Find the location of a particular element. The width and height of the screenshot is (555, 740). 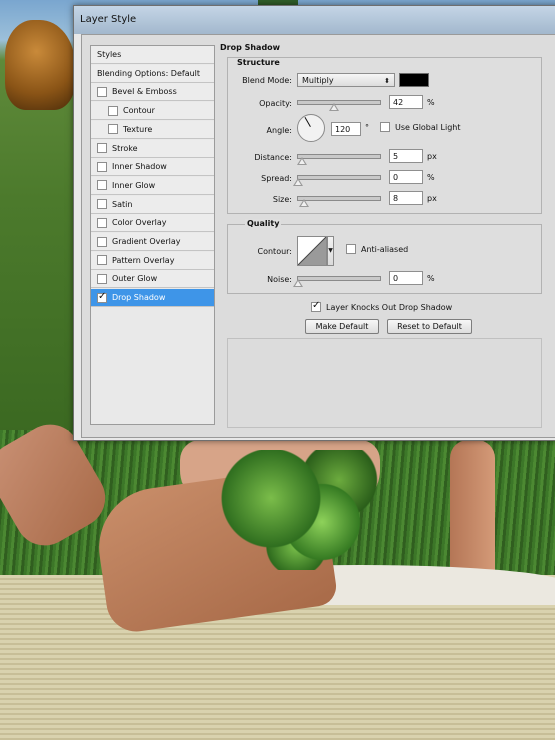

contour-preview is located at coordinates (312, 251).